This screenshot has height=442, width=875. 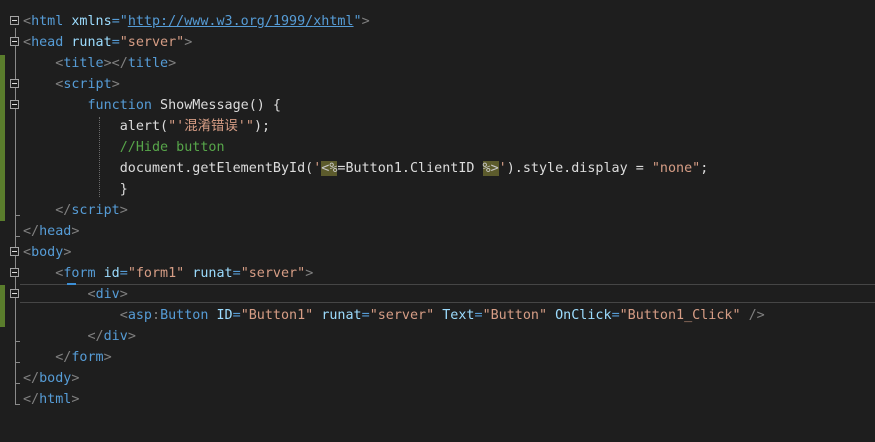 I want to click on code-line: <body>, so click(x=47, y=252).